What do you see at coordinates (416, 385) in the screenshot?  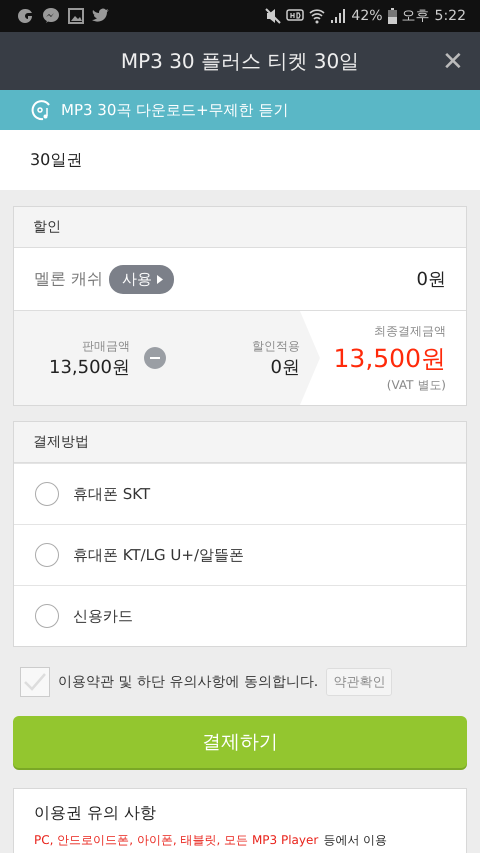 I see `vat-note: (VAT 별도)` at bounding box center [416, 385].